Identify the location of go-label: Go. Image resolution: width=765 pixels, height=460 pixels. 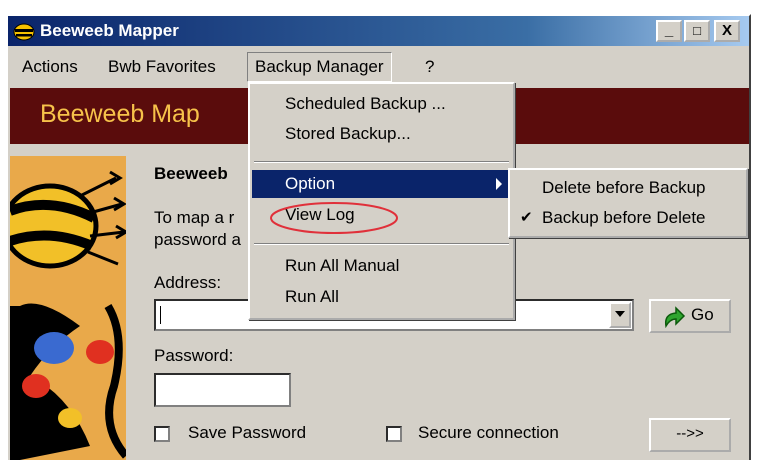
(702, 314).